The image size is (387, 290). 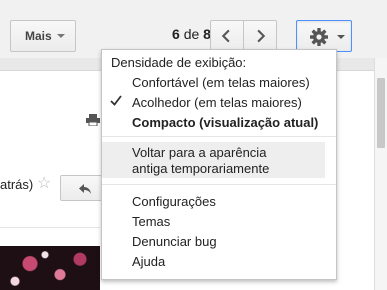 I want to click on star-icon: ☆, so click(x=44, y=184).